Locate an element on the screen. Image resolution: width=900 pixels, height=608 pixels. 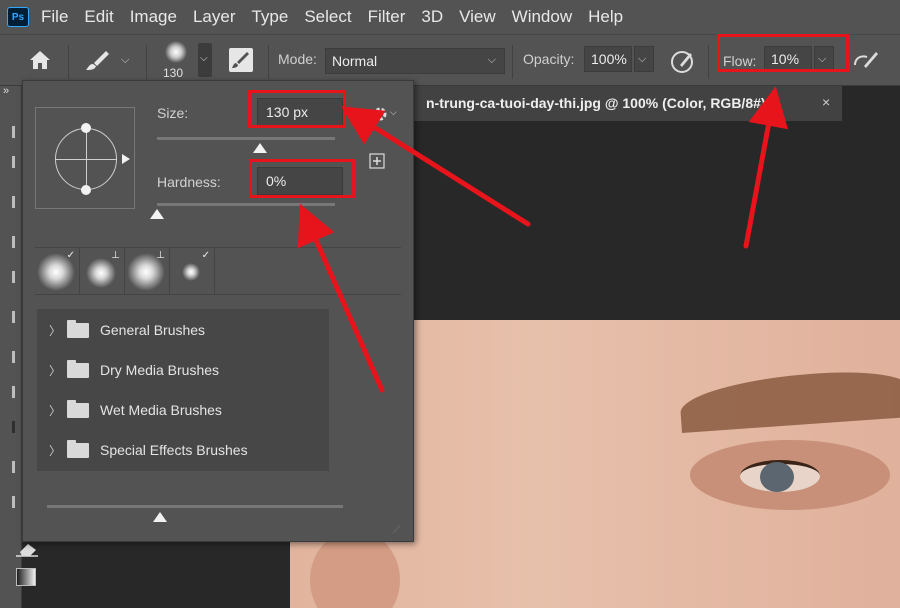
size-arrow is located at coordinates (436, 166).